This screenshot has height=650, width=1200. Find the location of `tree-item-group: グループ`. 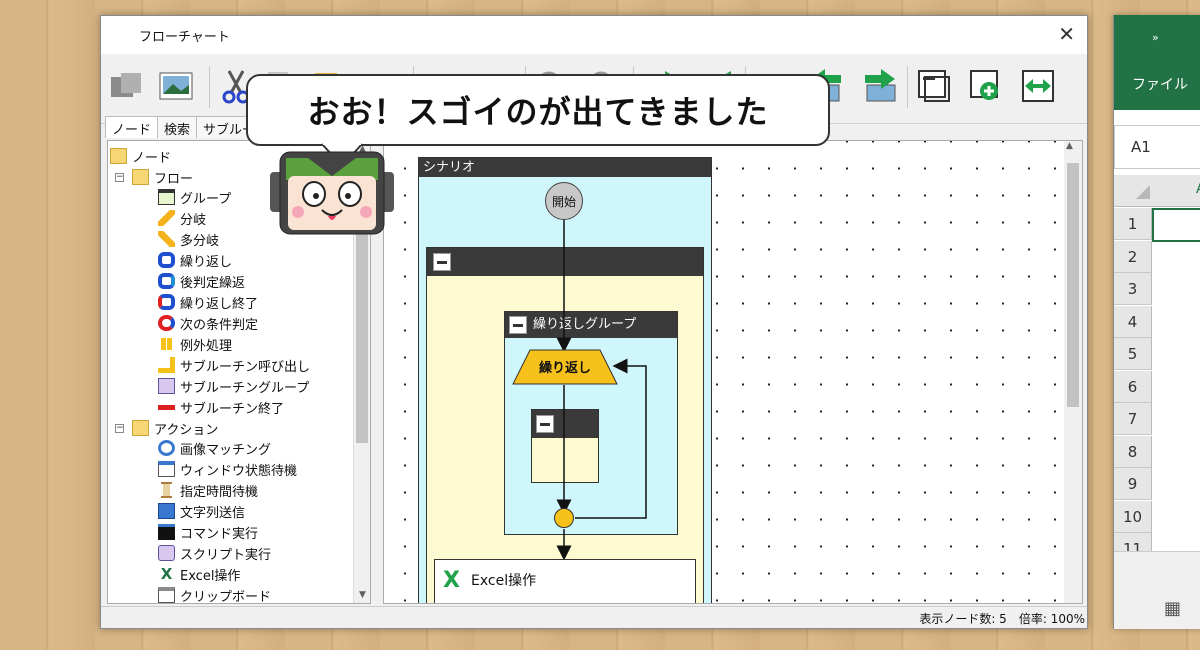

tree-item-group: グループ is located at coordinates (194, 197).